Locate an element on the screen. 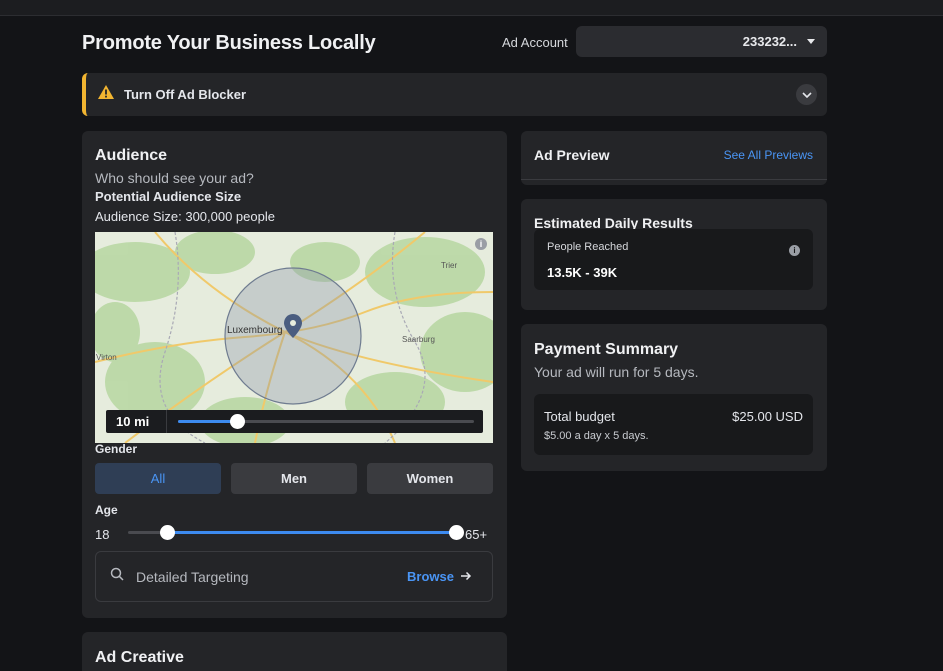 The image size is (943, 671). alert-text: Turn Off Ad Blocker is located at coordinates (185, 94).